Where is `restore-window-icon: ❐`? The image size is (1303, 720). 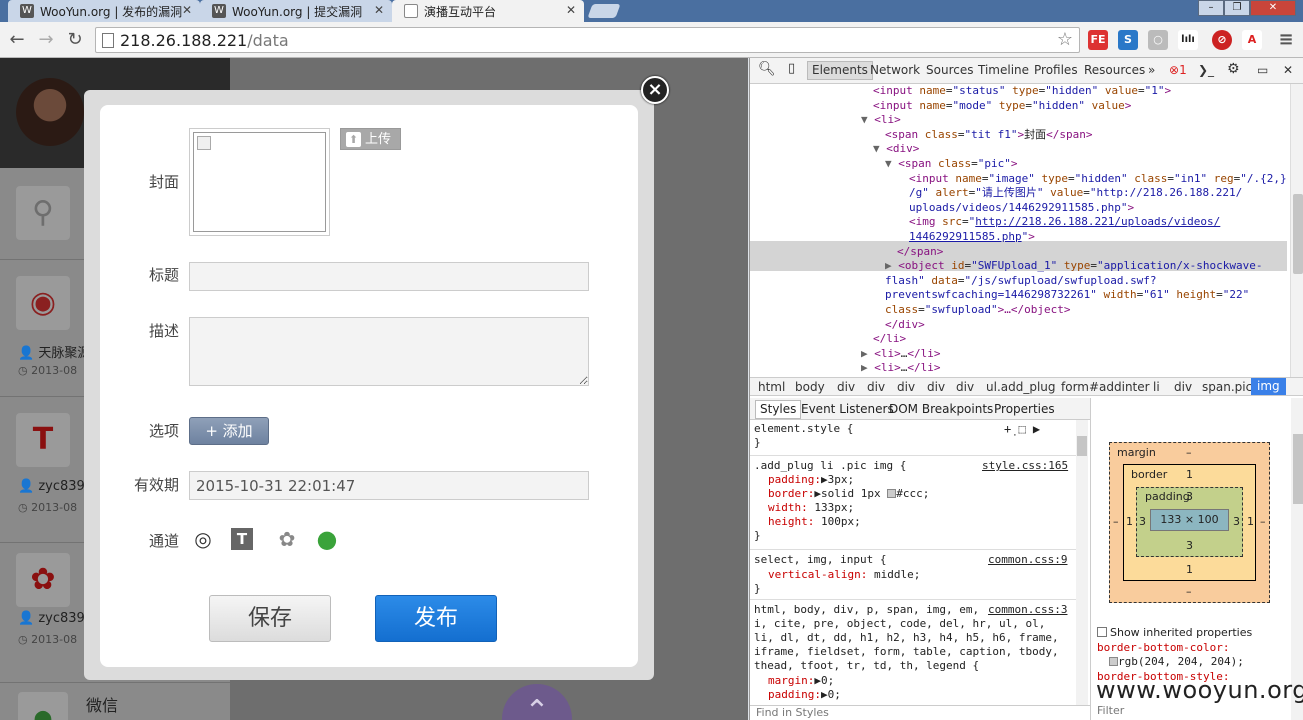
restore-window-icon: ❐ is located at coordinates (1237, 8).